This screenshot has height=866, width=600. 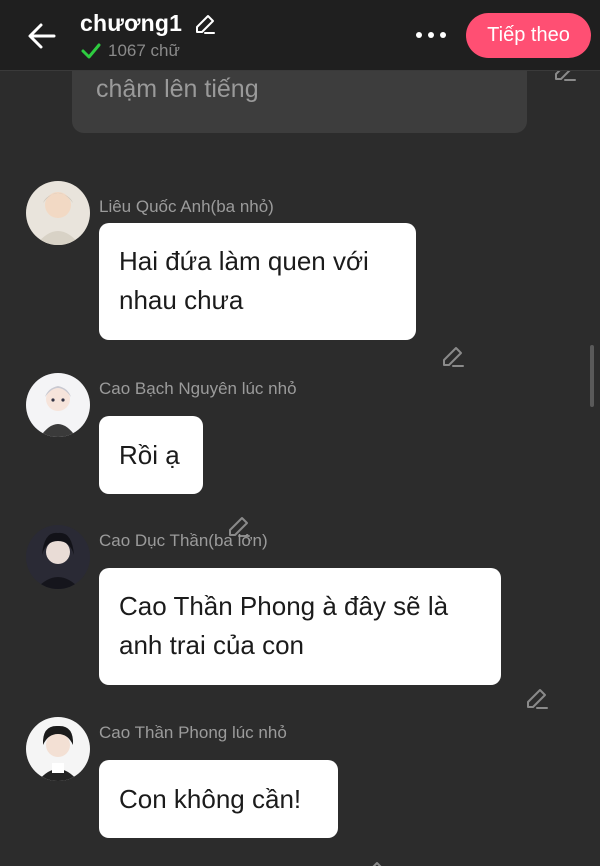 What do you see at coordinates (528, 35) in the screenshot?
I see `next-button: Tiếp theo` at bounding box center [528, 35].